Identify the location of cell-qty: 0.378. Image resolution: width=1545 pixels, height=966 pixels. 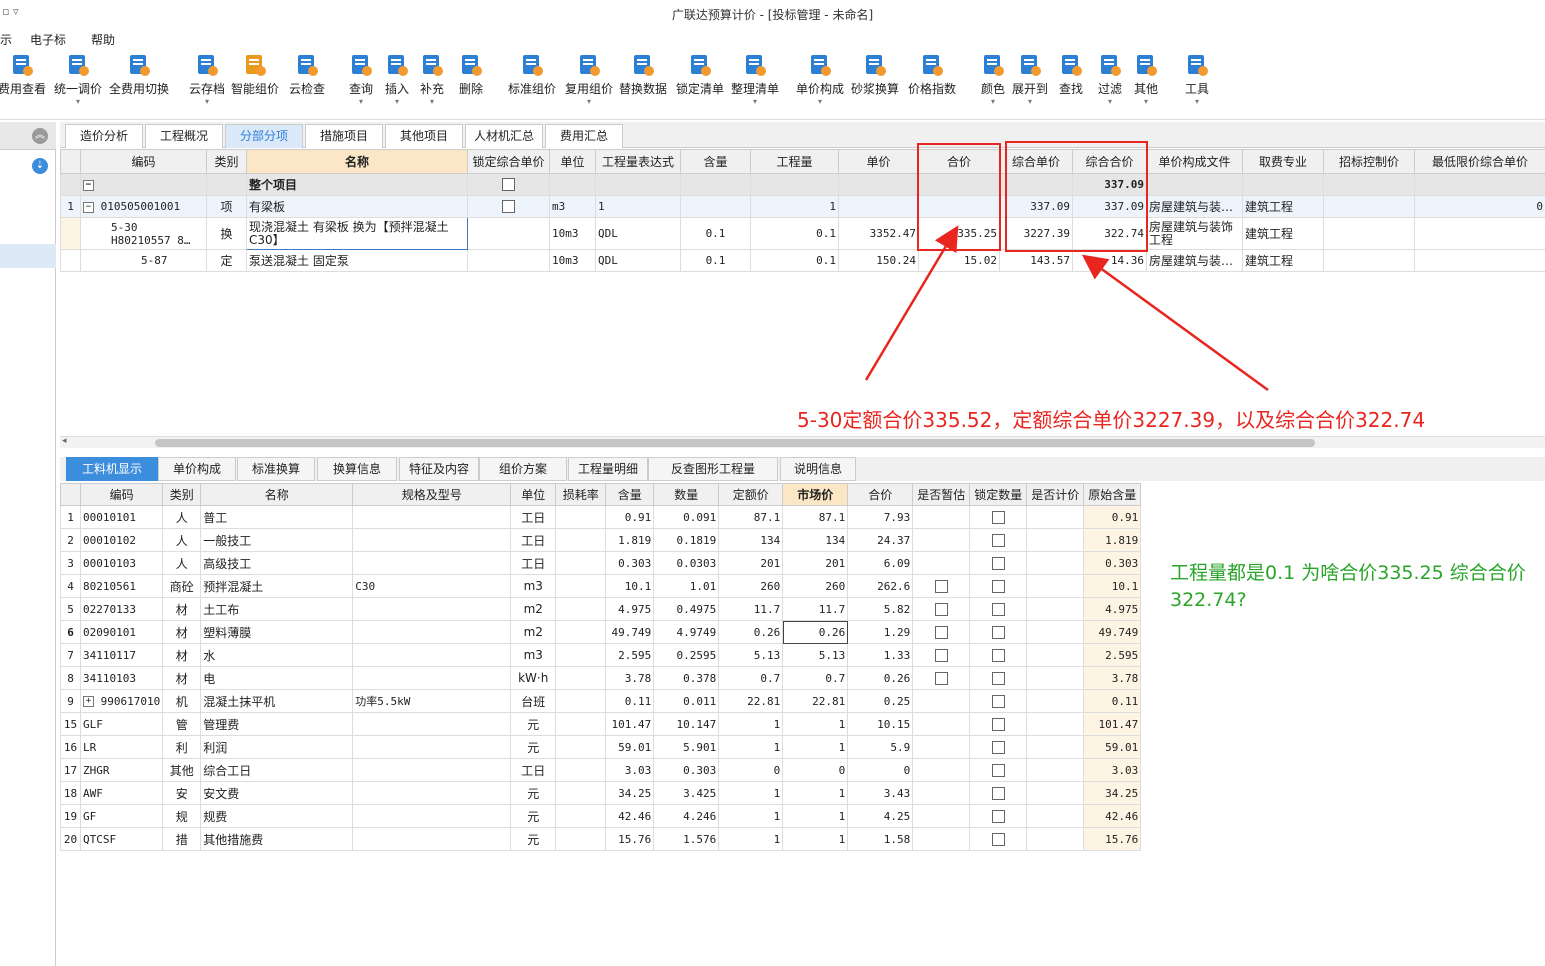
(686, 678).